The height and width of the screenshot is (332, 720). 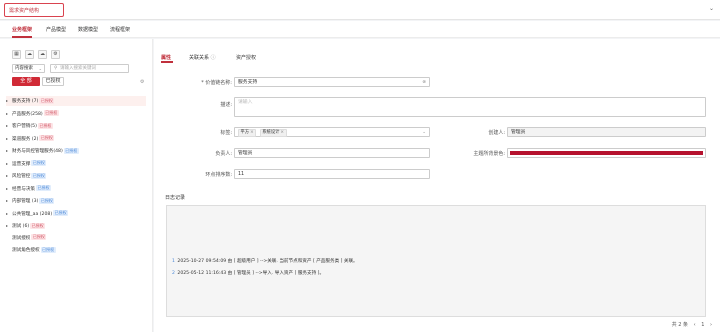 What do you see at coordinates (142, 82) in the screenshot?
I see `gear-icon: ⚙` at bounding box center [142, 82].